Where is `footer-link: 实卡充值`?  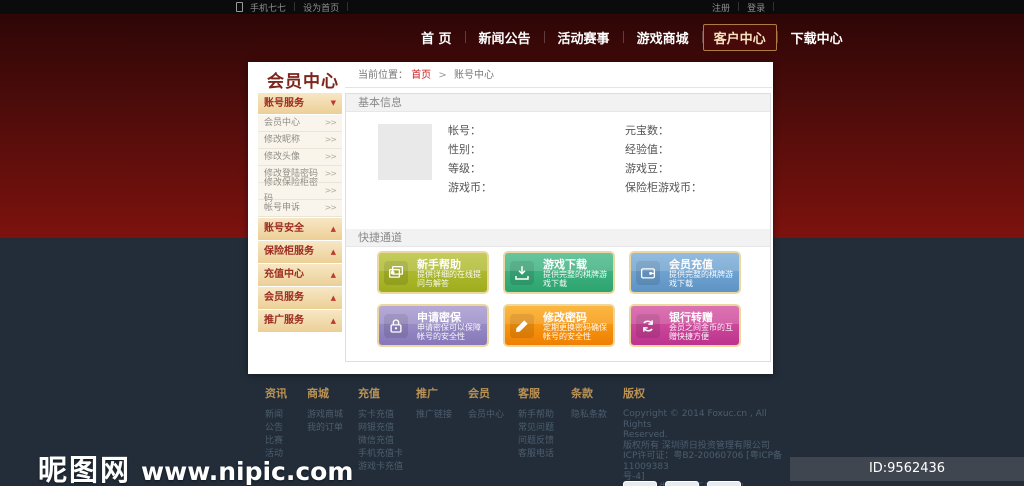 footer-link: 实卡充值 is located at coordinates (380, 415).